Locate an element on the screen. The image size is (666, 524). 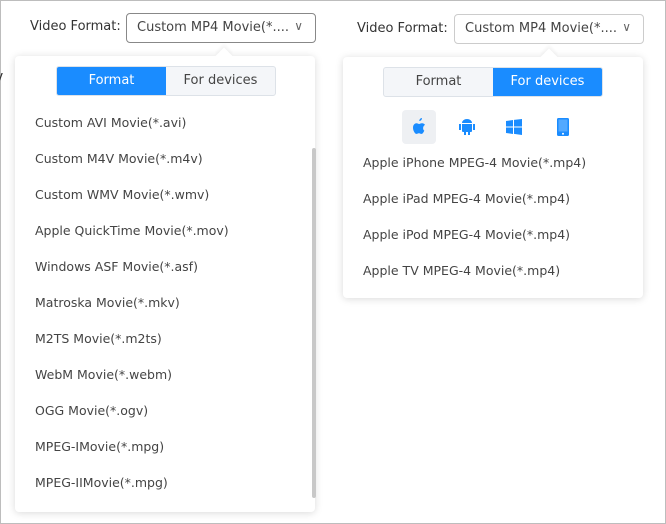
hidden-label-fragment: V is located at coordinates (1, 79).